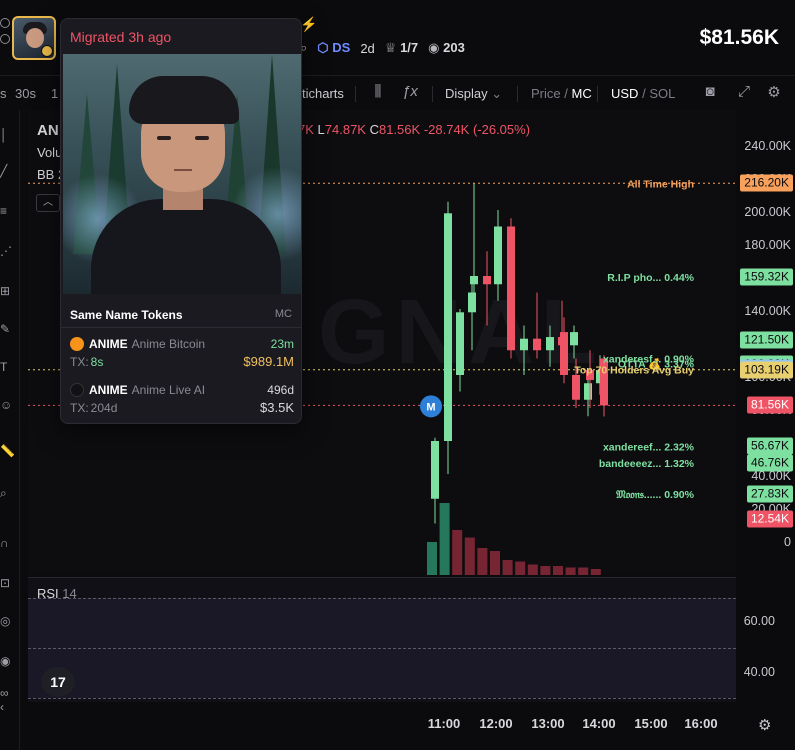 This screenshot has width=795, height=750. Describe the element at coordinates (7, 211) in the screenshot. I see `fib-icon: ≡` at that location.